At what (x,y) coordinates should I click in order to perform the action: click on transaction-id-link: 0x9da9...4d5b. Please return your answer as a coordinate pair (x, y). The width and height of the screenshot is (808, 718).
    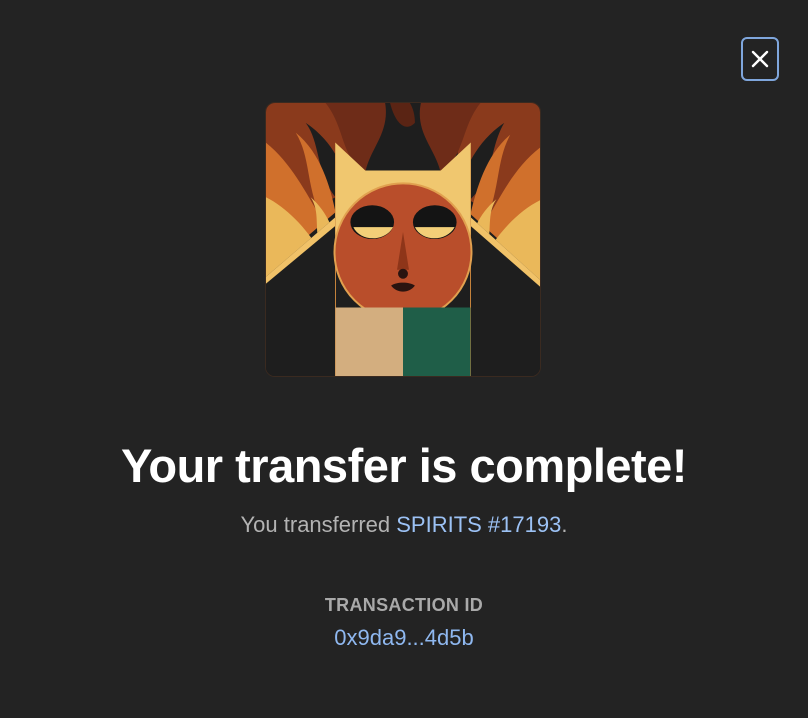
    Looking at the image, I should click on (403, 637).